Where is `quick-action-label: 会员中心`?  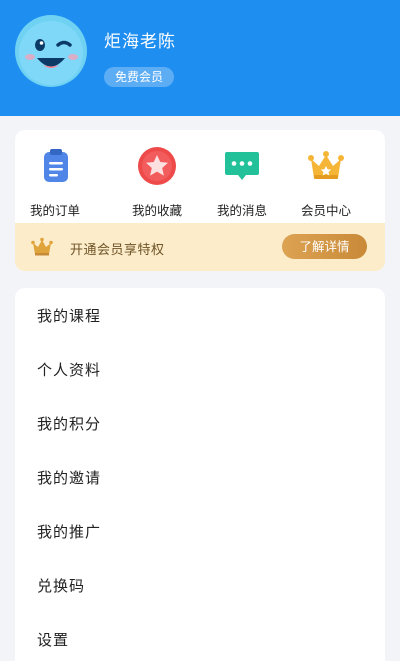
quick-action-label: 会员中心 is located at coordinates (325, 210).